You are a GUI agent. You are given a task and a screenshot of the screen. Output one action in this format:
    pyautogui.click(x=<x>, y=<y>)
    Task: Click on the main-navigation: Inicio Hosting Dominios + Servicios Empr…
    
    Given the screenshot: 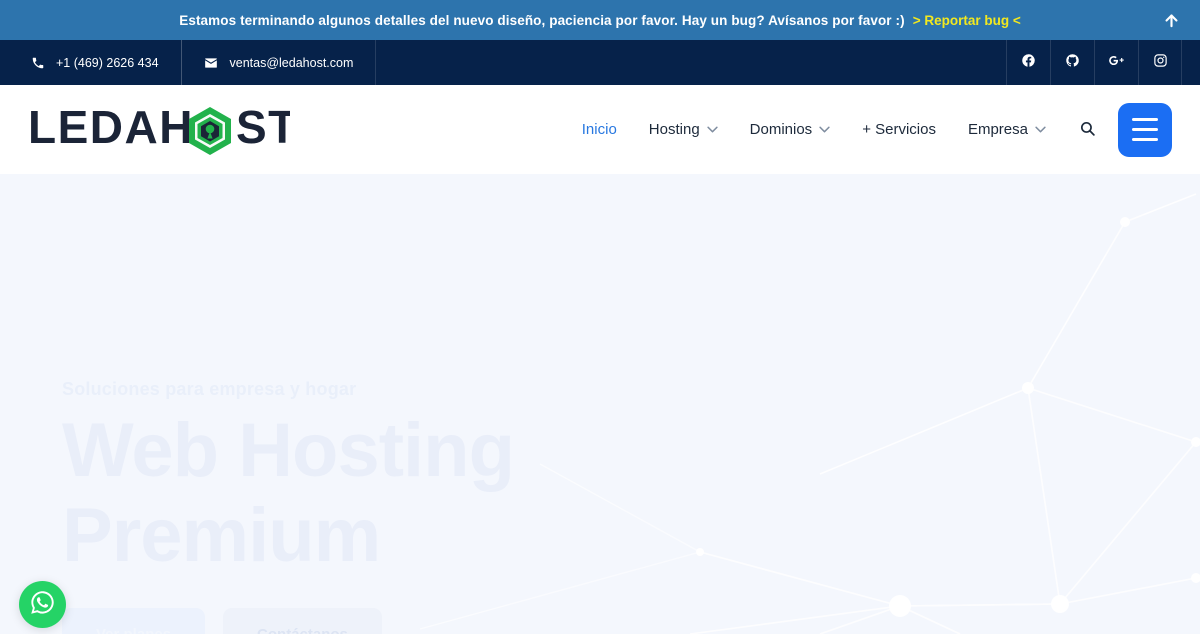 What is the action you would take?
    pyautogui.click(x=814, y=129)
    